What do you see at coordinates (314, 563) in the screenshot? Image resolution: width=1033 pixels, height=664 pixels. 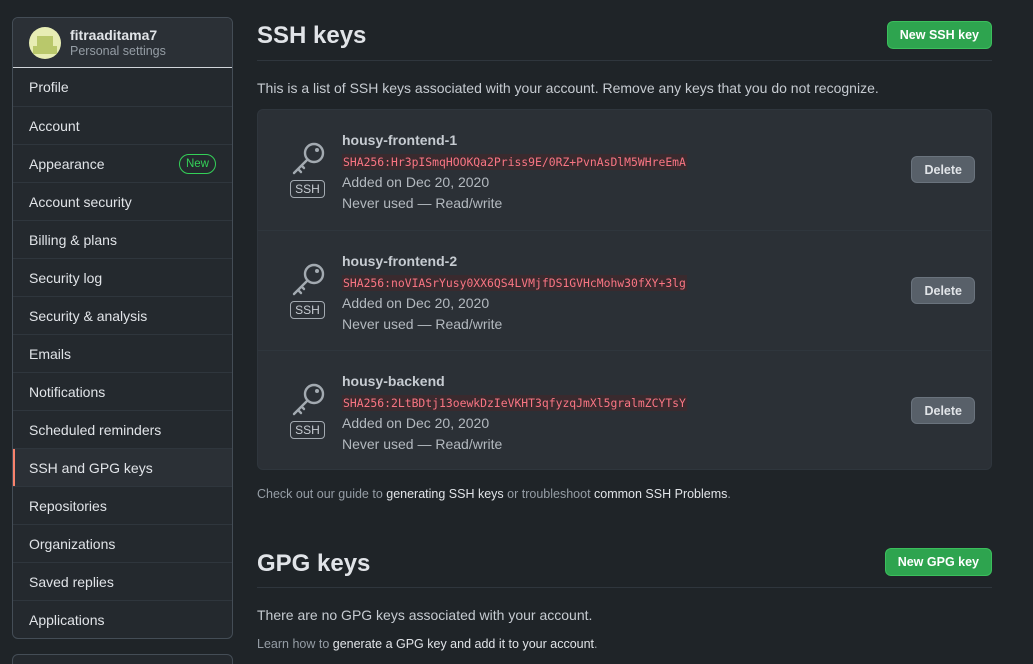 I see `gpg-keys-title: GPG keys` at bounding box center [314, 563].